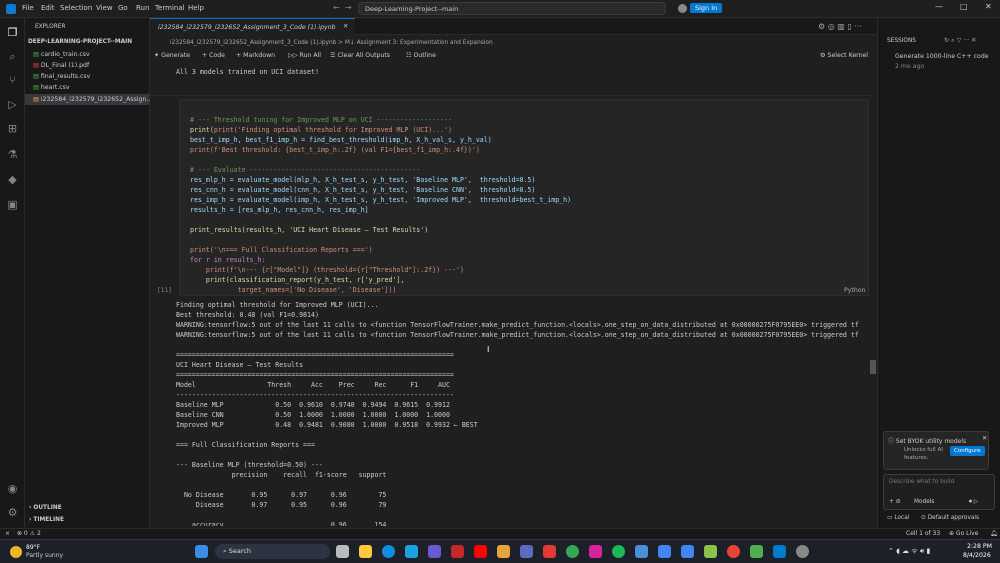 This screenshot has height=563, width=1000. Describe the element at coordinates (12, 56) in the screenshot. I see `search-icon: ⌕` at that location.